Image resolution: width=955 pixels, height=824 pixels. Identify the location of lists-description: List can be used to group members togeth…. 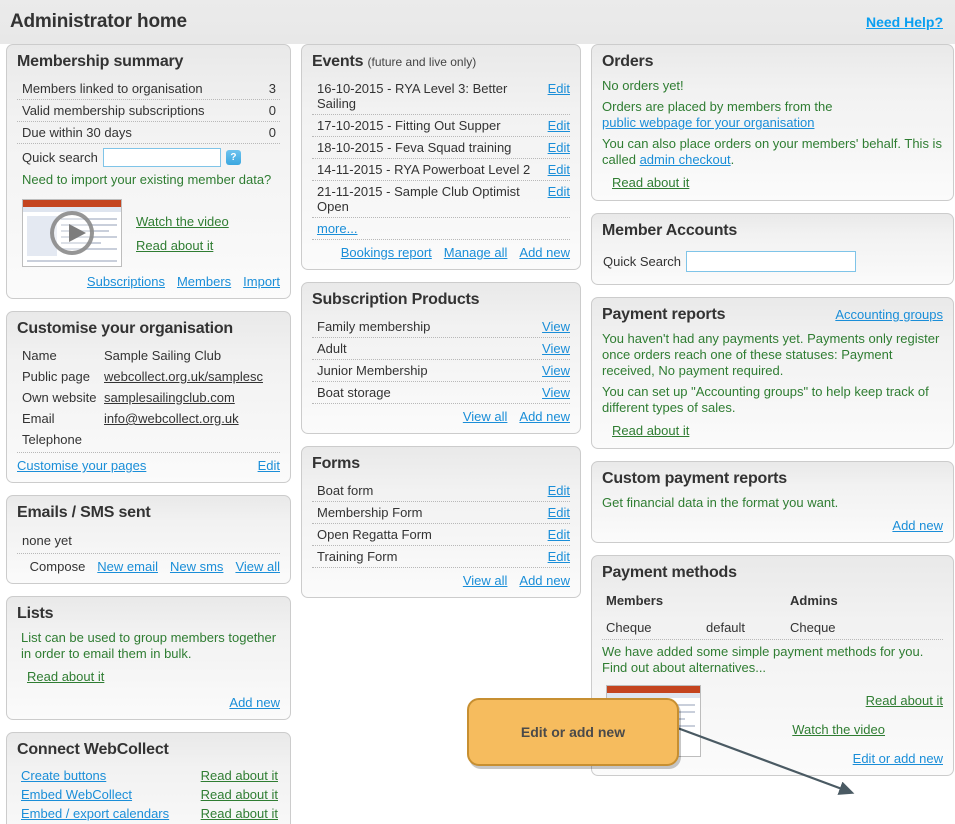
(149, 645).